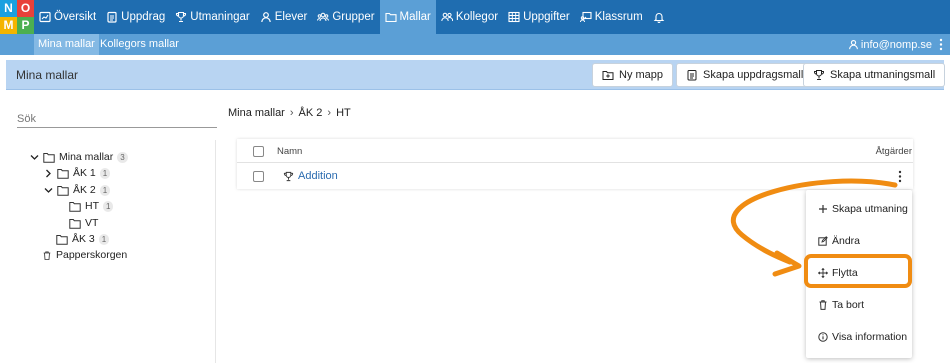  What do you see at coordinates (633, 75) in the screenshot?
I see `new-folder-button: Ny mapp` at bounding box center [633, 75].